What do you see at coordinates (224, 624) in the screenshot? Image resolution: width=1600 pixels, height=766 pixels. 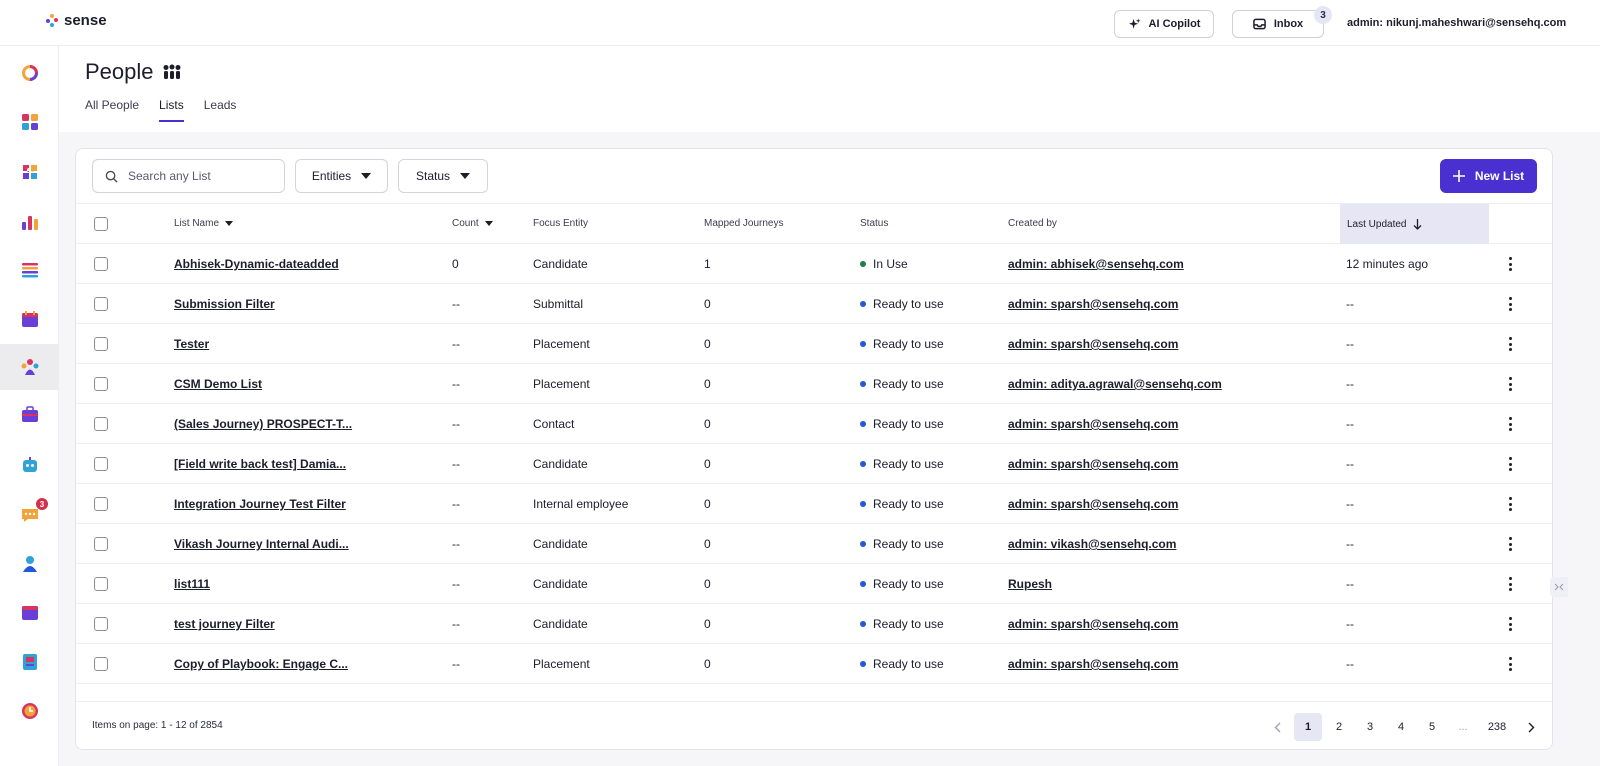 I see `list-name-link: test journey Filter` at bounding box center [224, 624].